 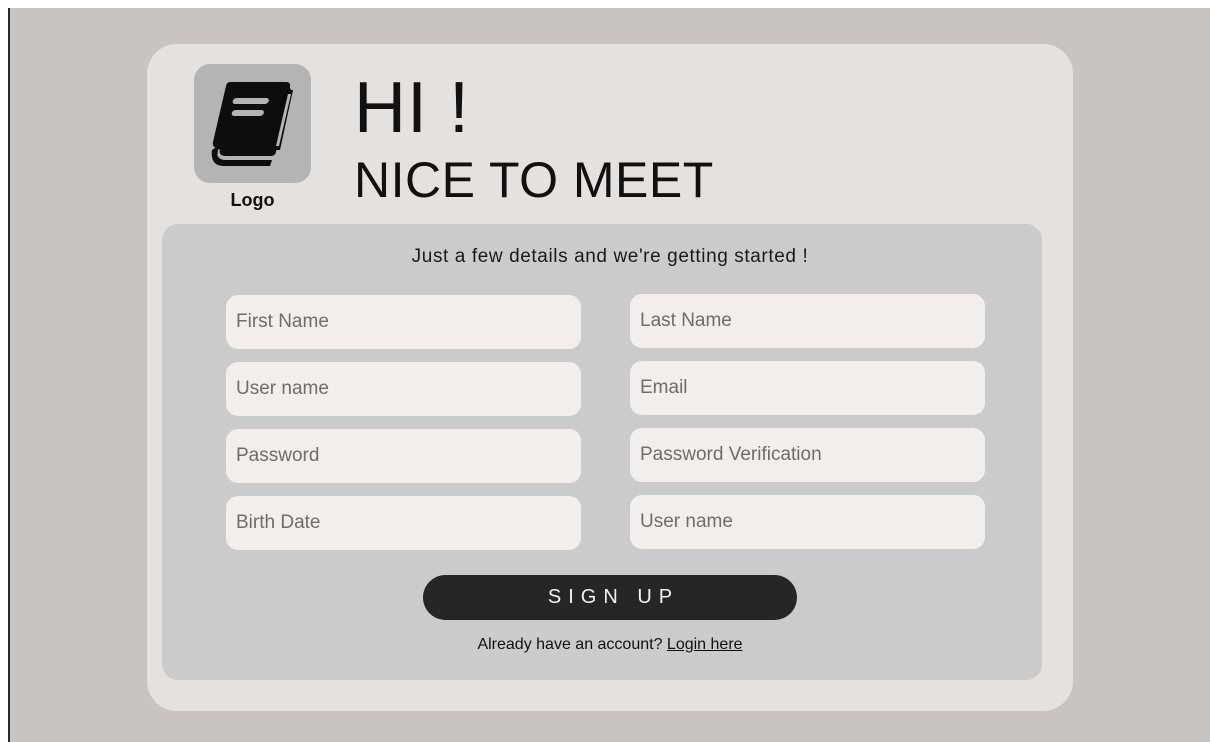 What do you see at coordinates (252, 200) in the screenshot?
I see `logo-label: Logo` at bounding box center [252, 200].